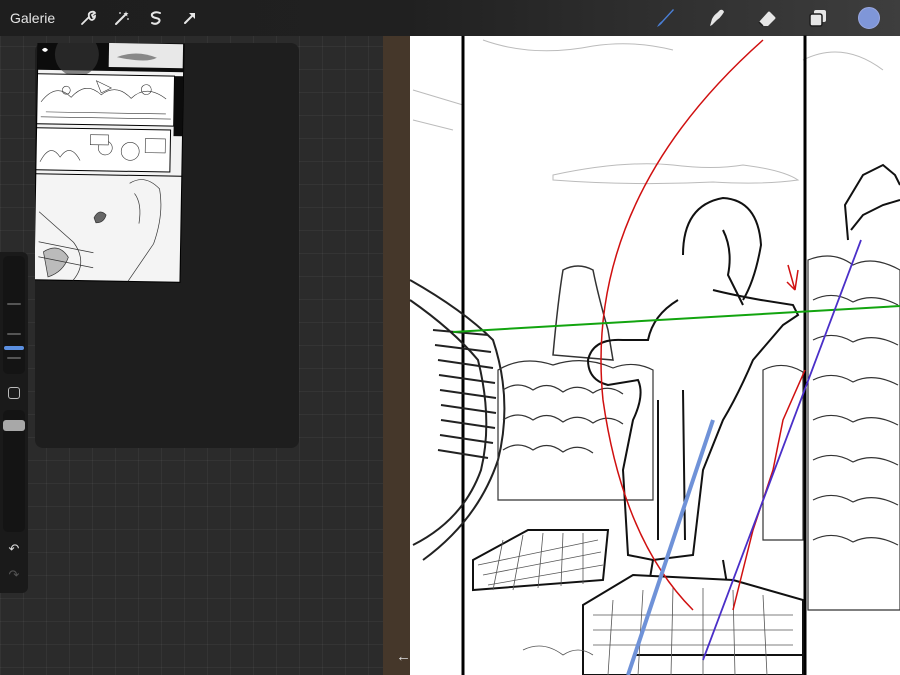 The image size is (900, 675). I want to click on toolbar-left: Galerie, so click(108, 18).